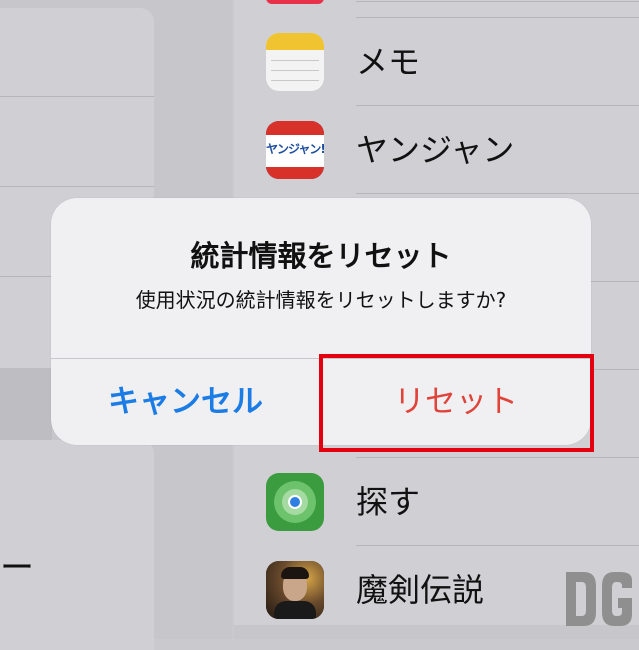 Image resolution: width=639 pixels, height=650 pixels. I want to click on yanjan-icon: ヤンジャン!, so click(295, 150).